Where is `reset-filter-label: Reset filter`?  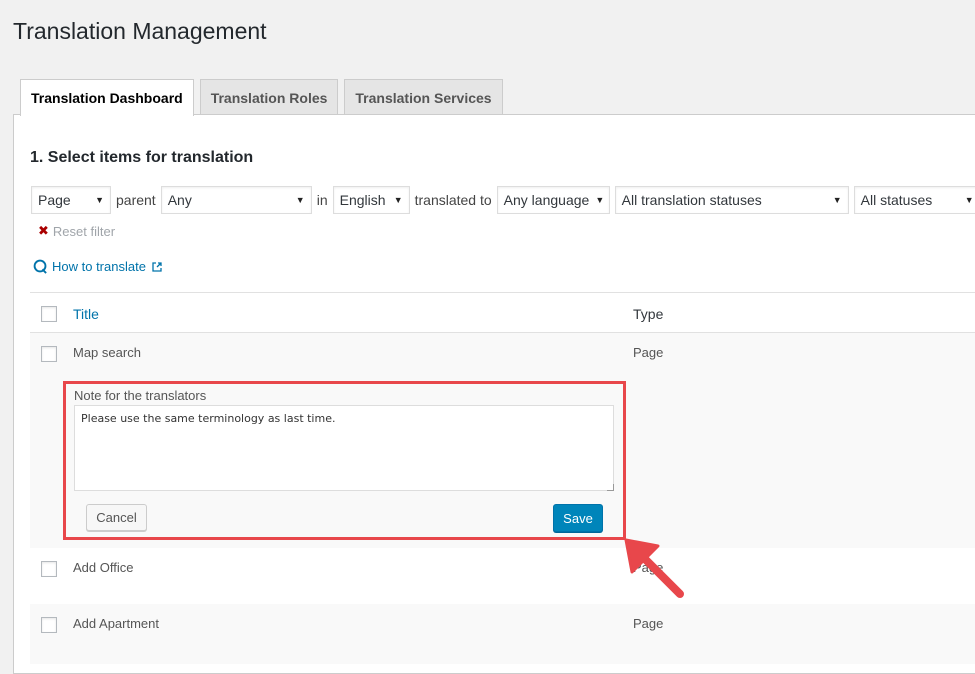 reset-filter-label: Reset filter is located at coordinates (84, 231).